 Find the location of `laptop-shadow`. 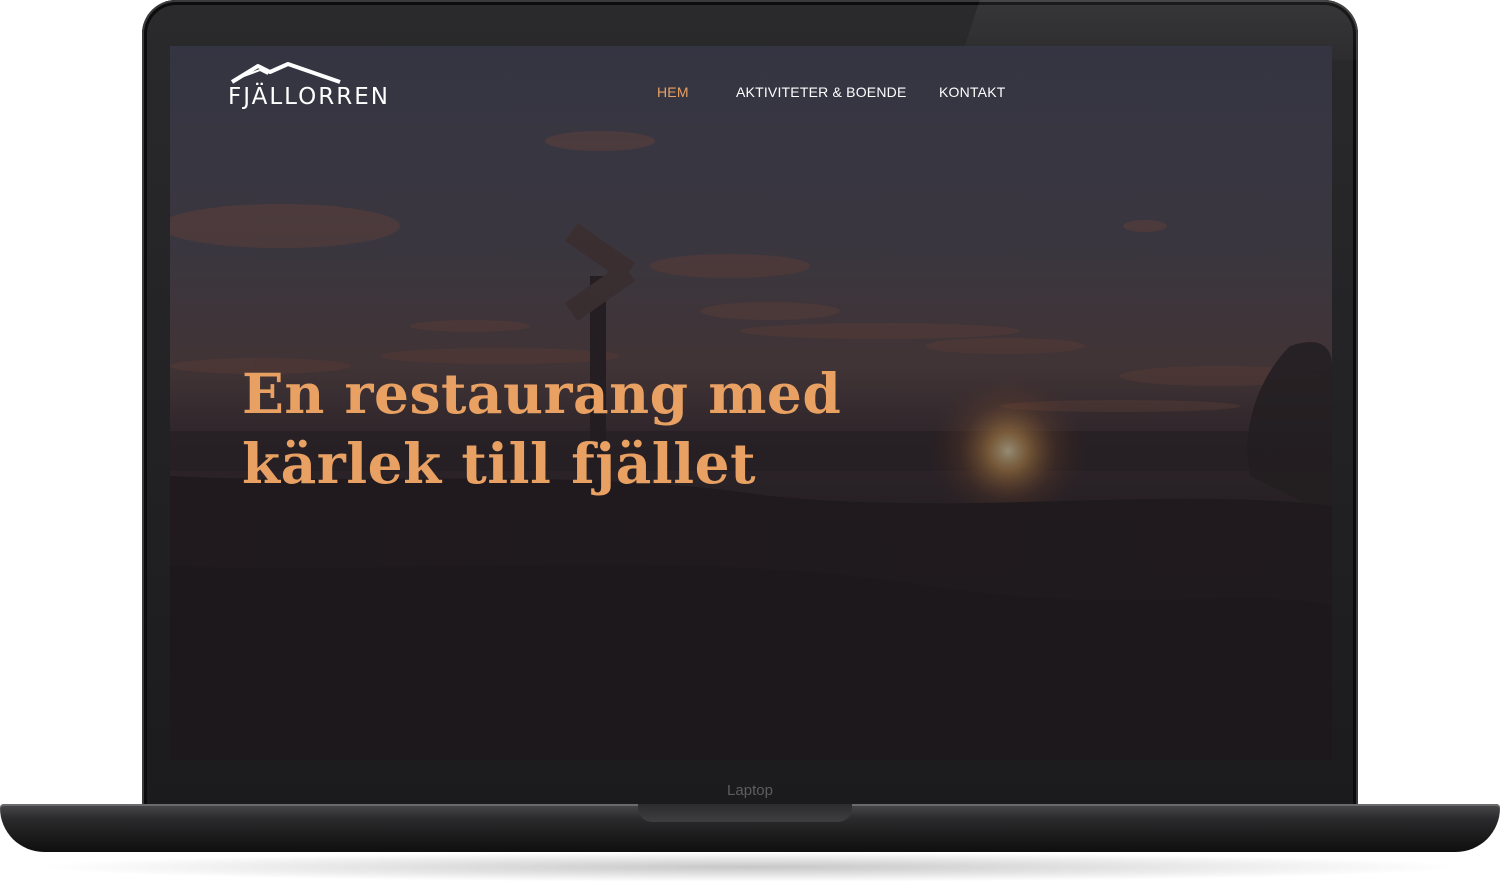

laptop-shadow is located at coordinates (750, 867).